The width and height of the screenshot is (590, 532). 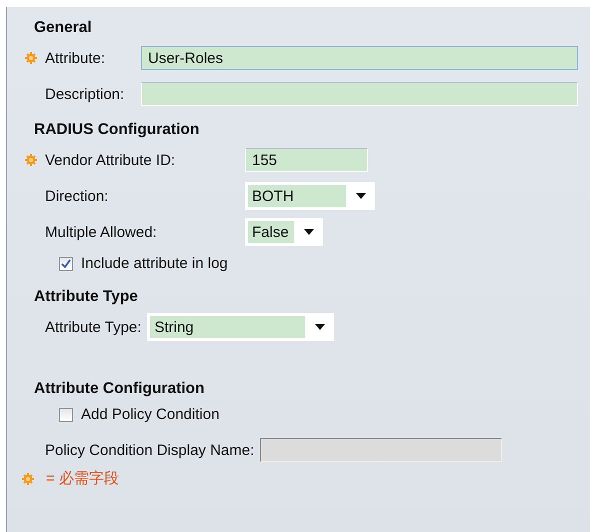 What do you see at coordinates (75, 58) in the screenshot?
I see `field-label: Attribute:` at bounding box center [75, 58].